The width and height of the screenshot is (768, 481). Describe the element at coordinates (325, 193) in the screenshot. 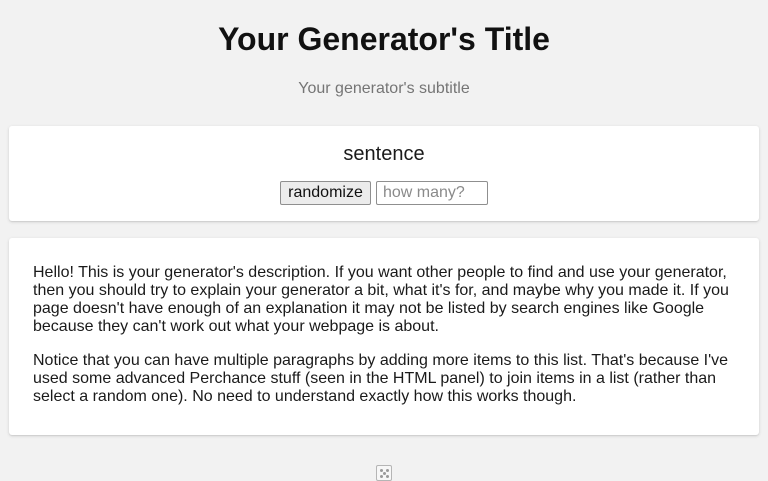

I see `randomize-button: randomize` at that location.